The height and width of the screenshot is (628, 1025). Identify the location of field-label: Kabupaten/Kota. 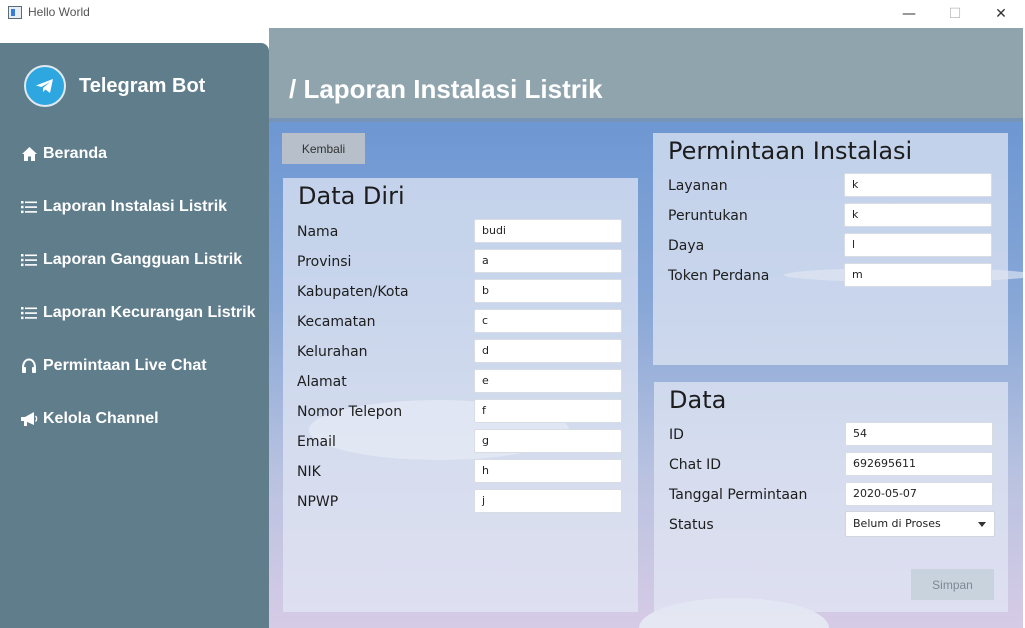
(353, 292).